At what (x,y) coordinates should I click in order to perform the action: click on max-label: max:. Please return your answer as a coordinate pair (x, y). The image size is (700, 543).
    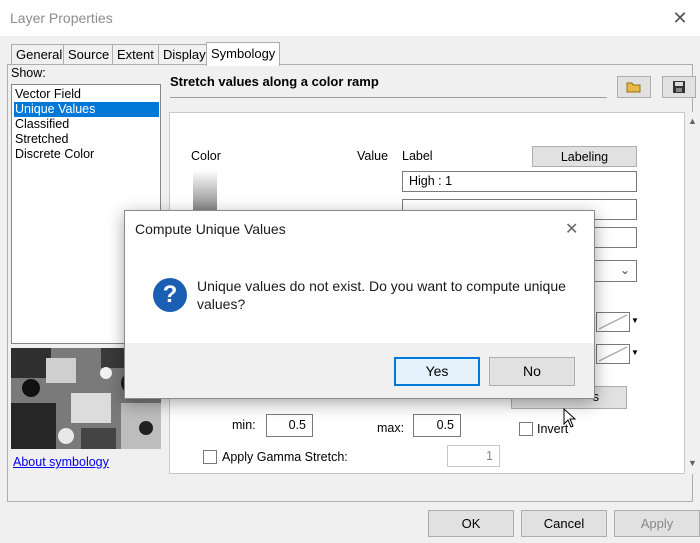
    Looking at the image, I should click on (391, 428).